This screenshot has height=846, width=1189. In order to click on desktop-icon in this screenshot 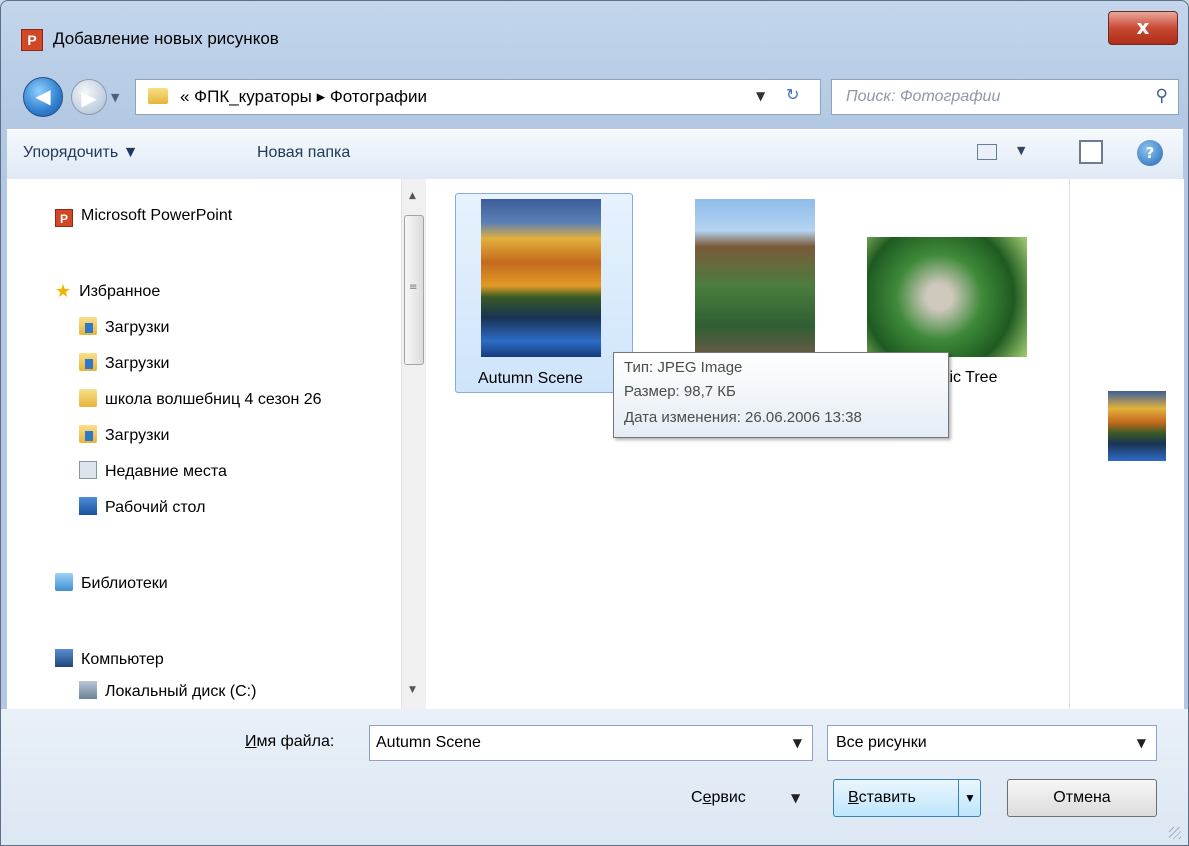, I will do `click(88, 506)`.